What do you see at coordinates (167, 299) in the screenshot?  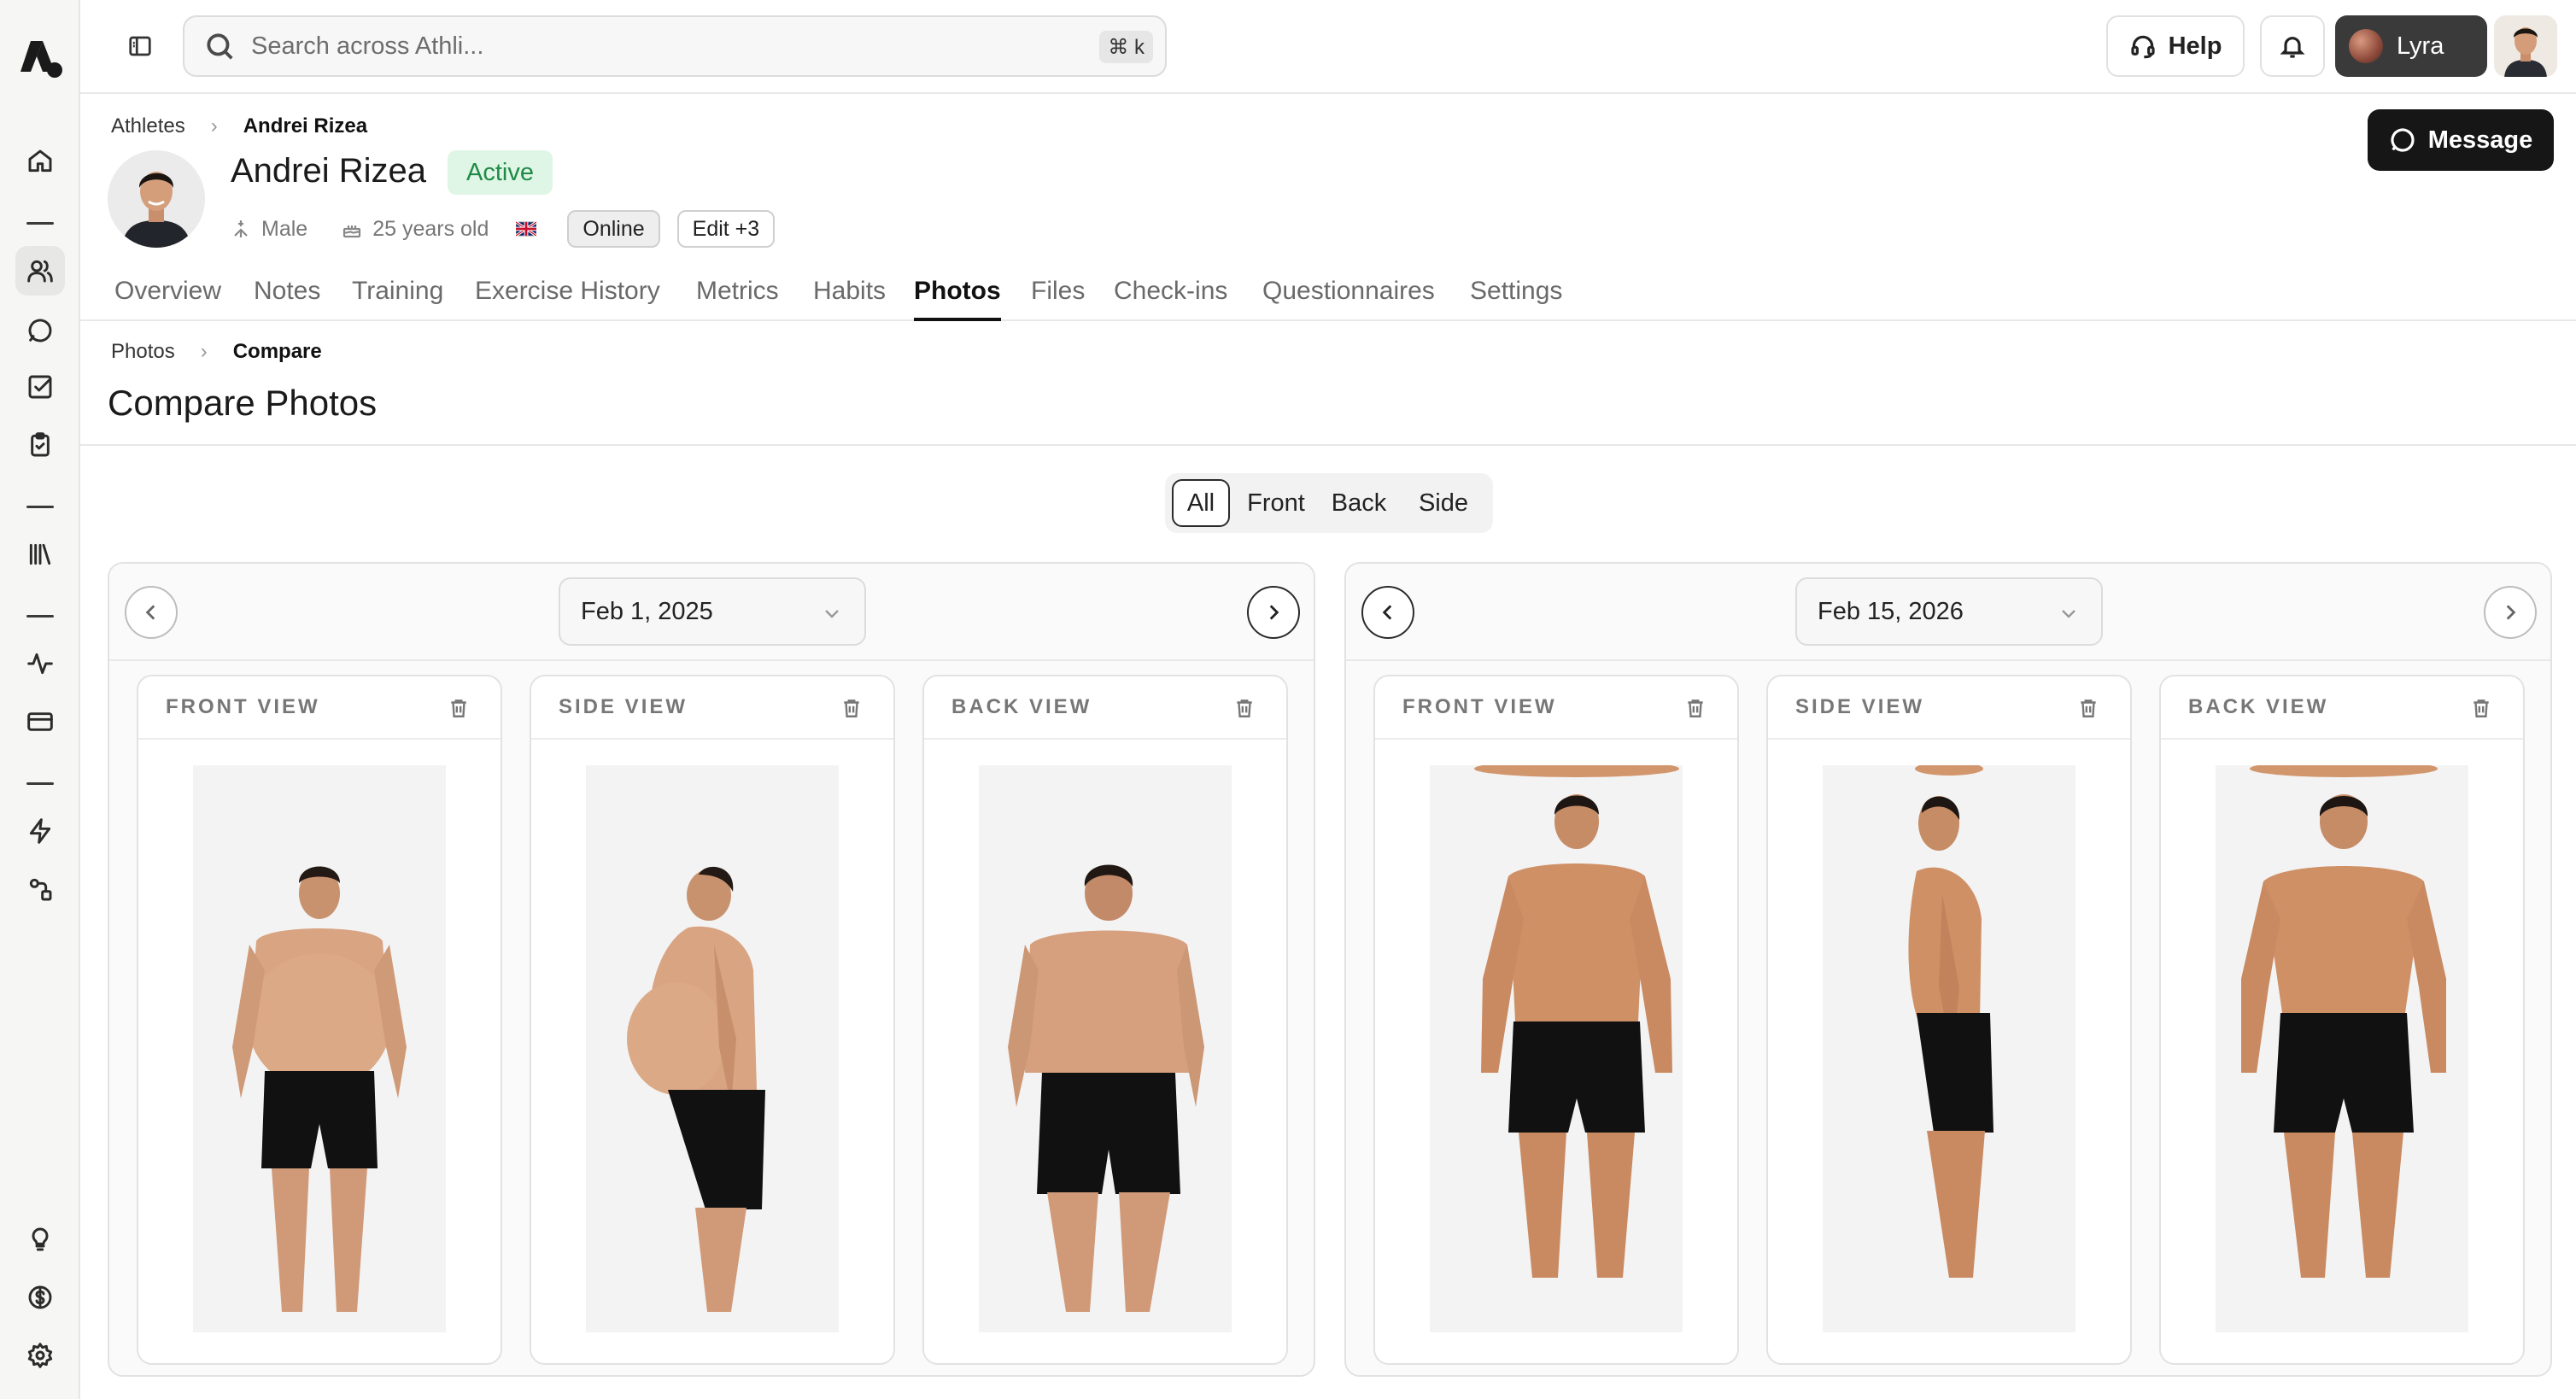 I see `tab-overview: Overview` at bounding box center [167, 299].